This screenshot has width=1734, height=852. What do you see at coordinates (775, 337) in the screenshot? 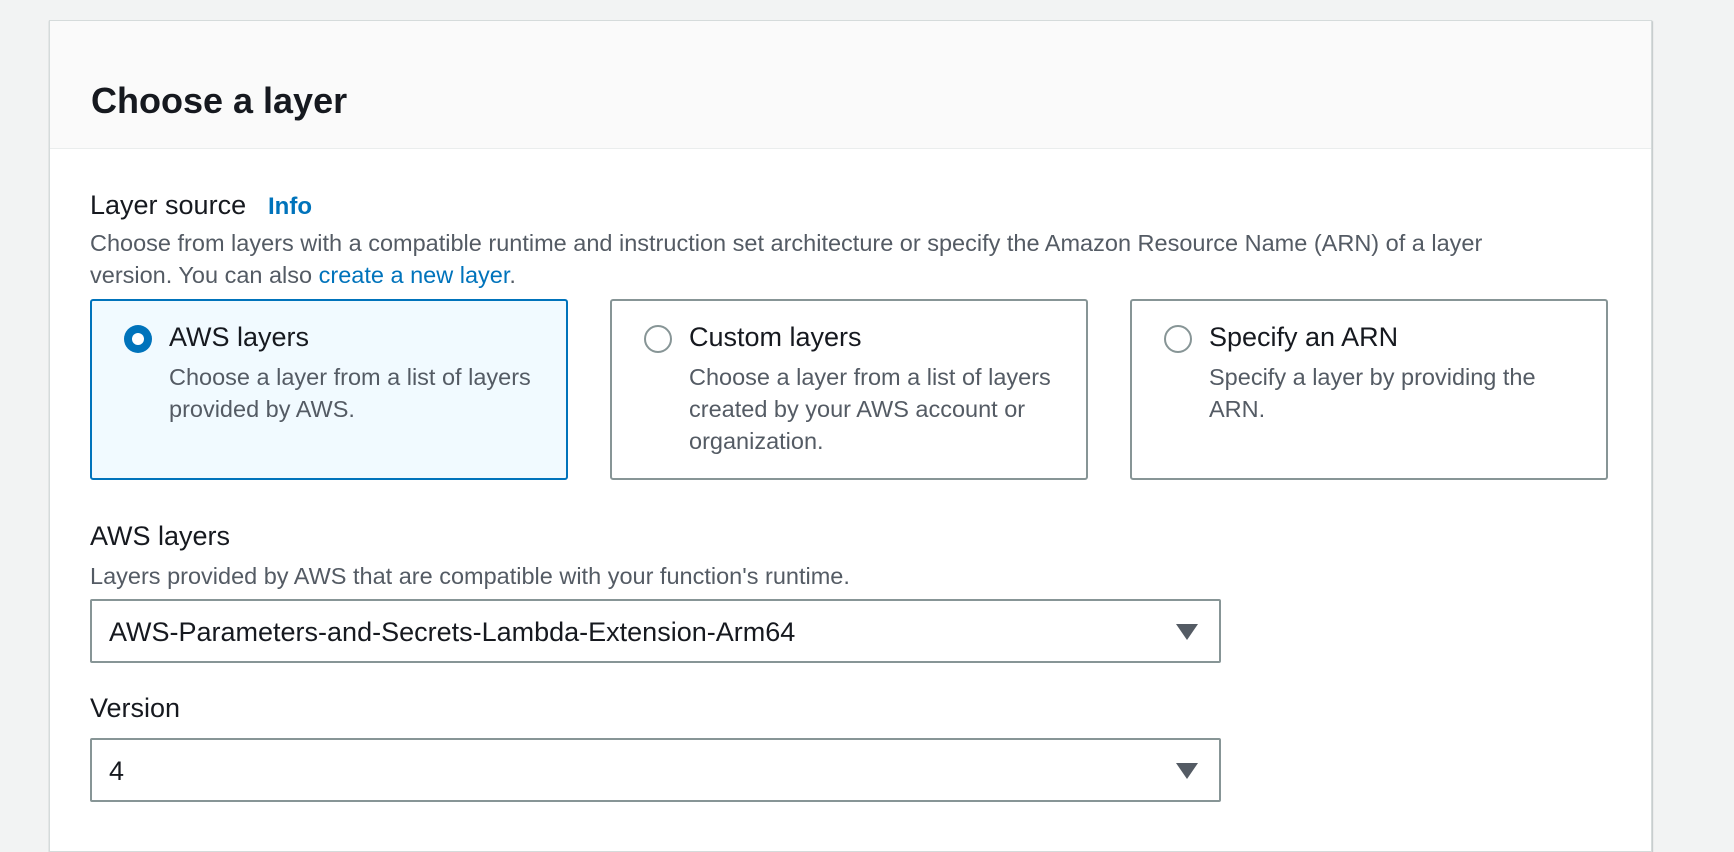
I see `tile-title: Custom layers` at bounding box center [775, 337].